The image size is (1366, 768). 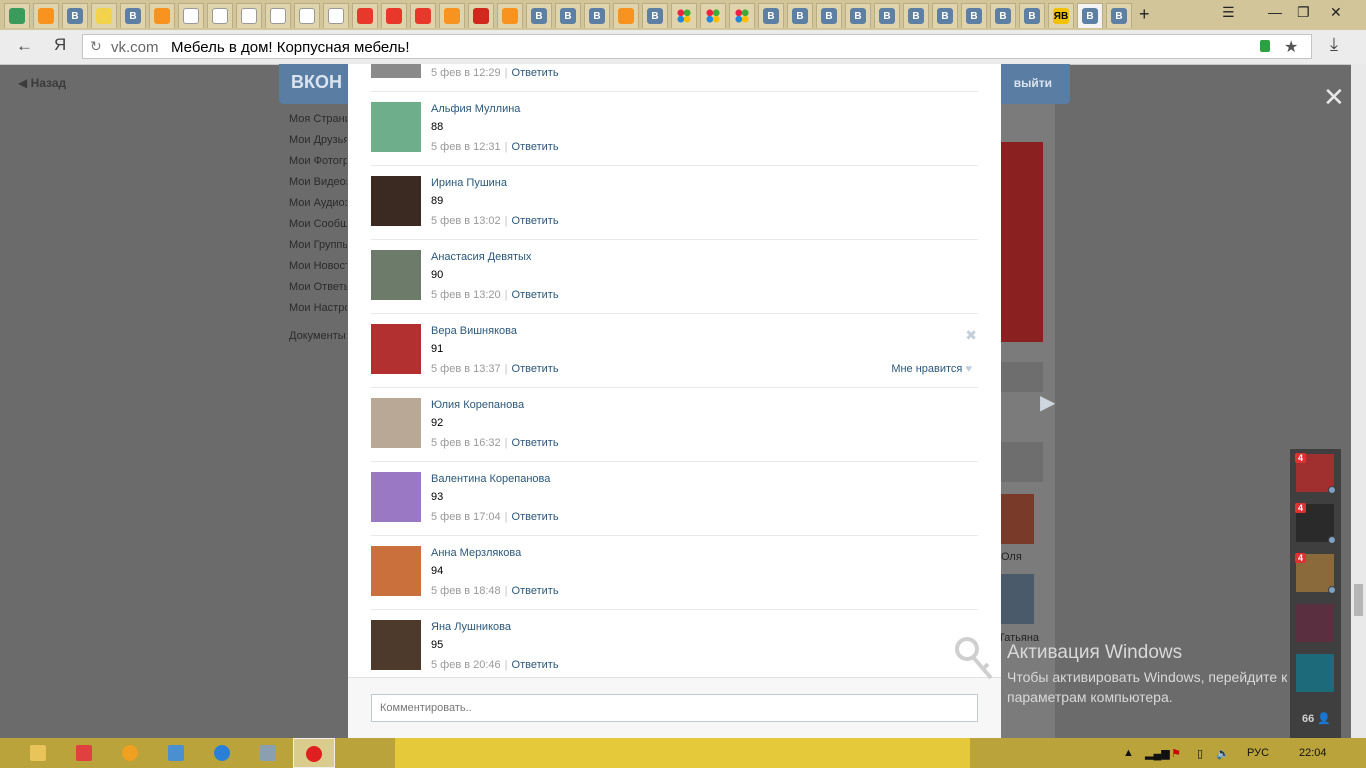 What do you see at coordinates (931, 369) in the screenshot?
I see `like-button: Мне нравится ♥` at bounding box center [931, 369].